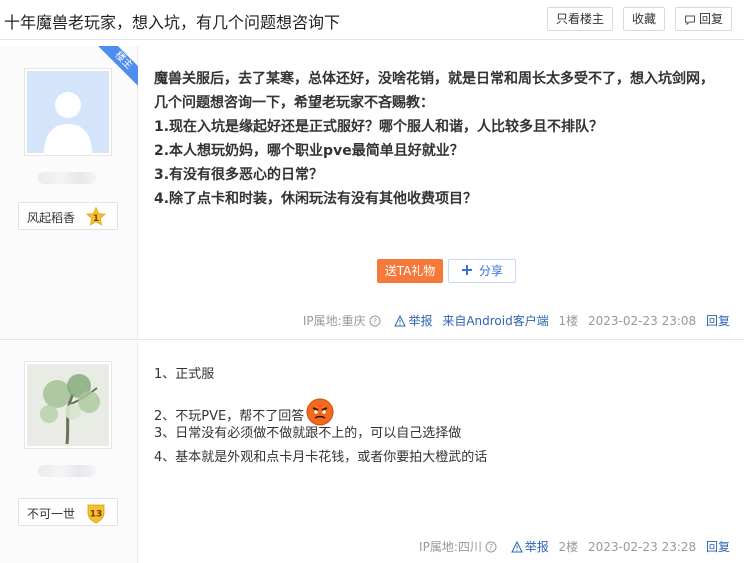  What do you see at coordinates (466, 270) in the screenshot?
I see `plus-icon` at bounding box center [466, 270].